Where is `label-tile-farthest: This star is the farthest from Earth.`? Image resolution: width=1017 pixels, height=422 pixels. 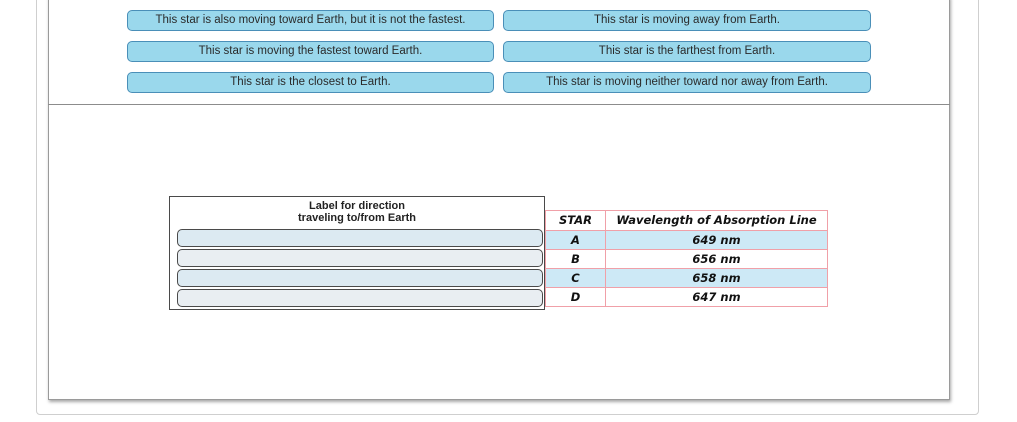
label-tile-farthest: This star is the farthest from Earth. is located at coordinates (687, 51).